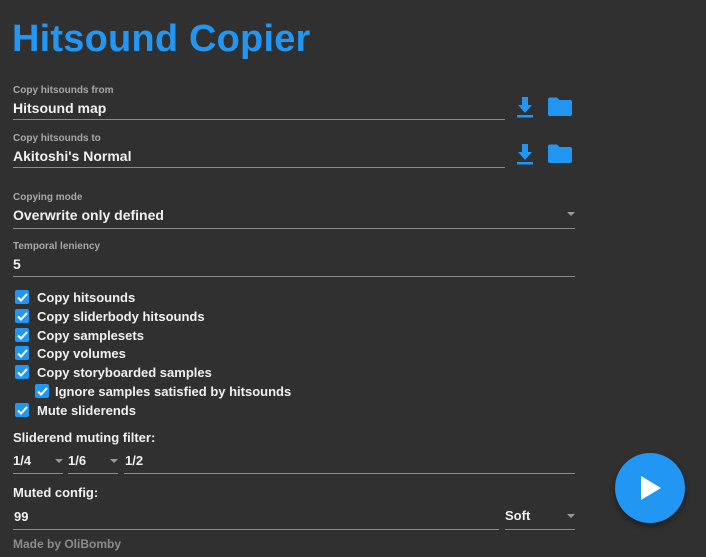 Image resolution: width=706 pixels, height=557 pixels. What do you see at coordinates (540, 517) in the screenshot?
I see `muted-sampleset-select: Soft` at bounding box center [540, 517].